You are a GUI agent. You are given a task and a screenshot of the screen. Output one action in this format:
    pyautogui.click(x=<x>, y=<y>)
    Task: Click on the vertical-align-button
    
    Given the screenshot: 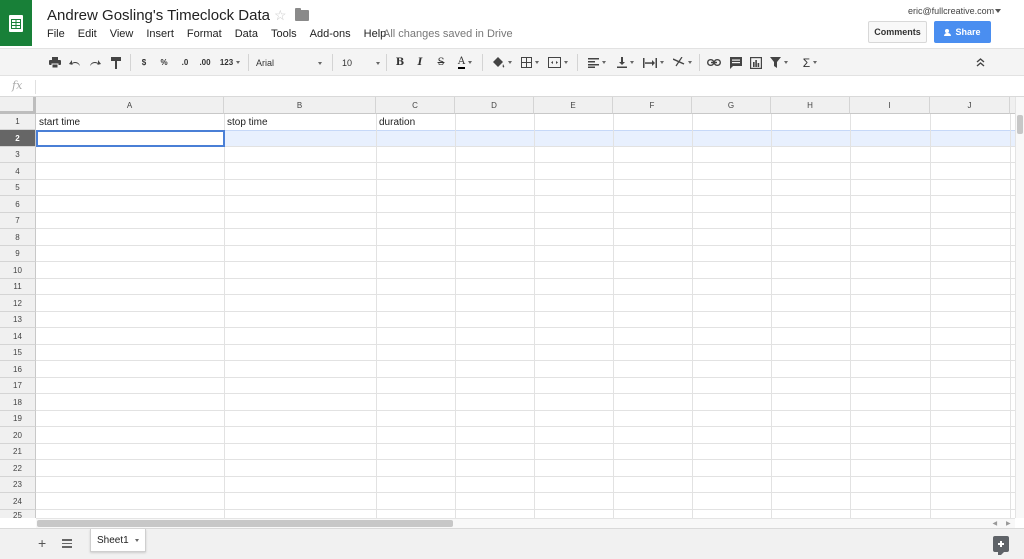 What is the action you would take?
    pyautogui.click(x=625, y=62)
    